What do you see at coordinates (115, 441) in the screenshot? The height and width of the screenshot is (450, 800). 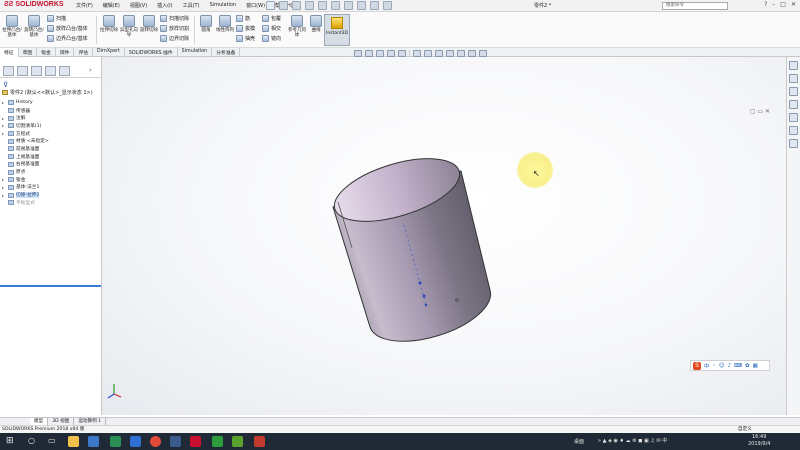 I see `excel-taskbar-icon` at bounding box center [115, 441].